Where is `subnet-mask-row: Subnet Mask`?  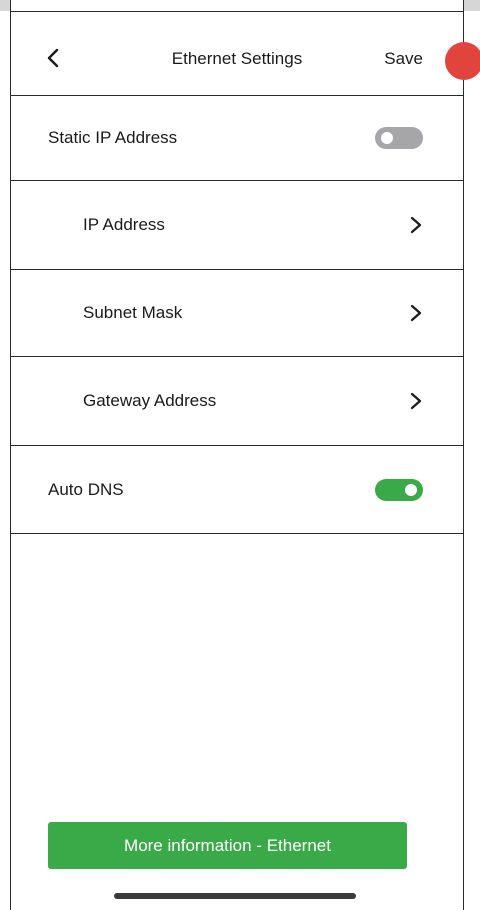
subnet-mask-row: Subnet Mask is located at coordinates (237, 313).